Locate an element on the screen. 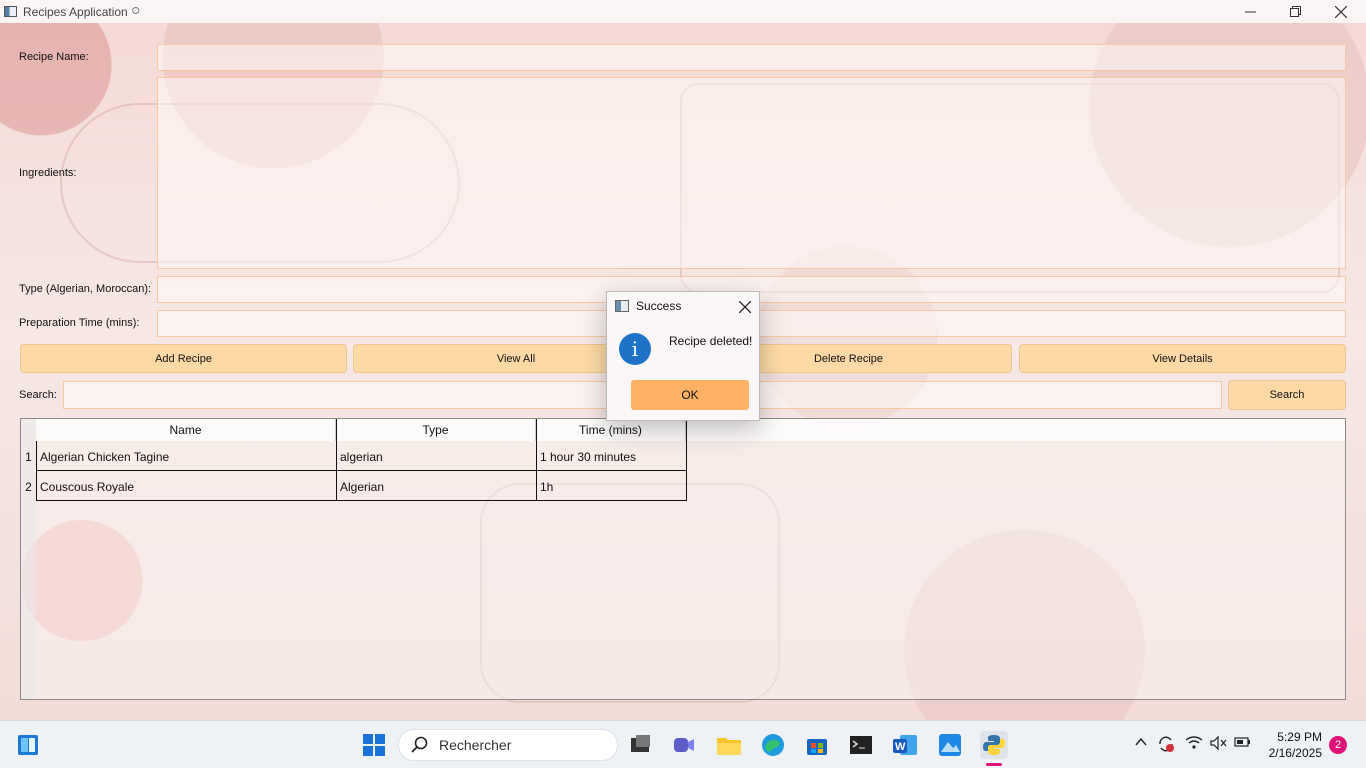  app-icon is located at coordinates (10, 11).